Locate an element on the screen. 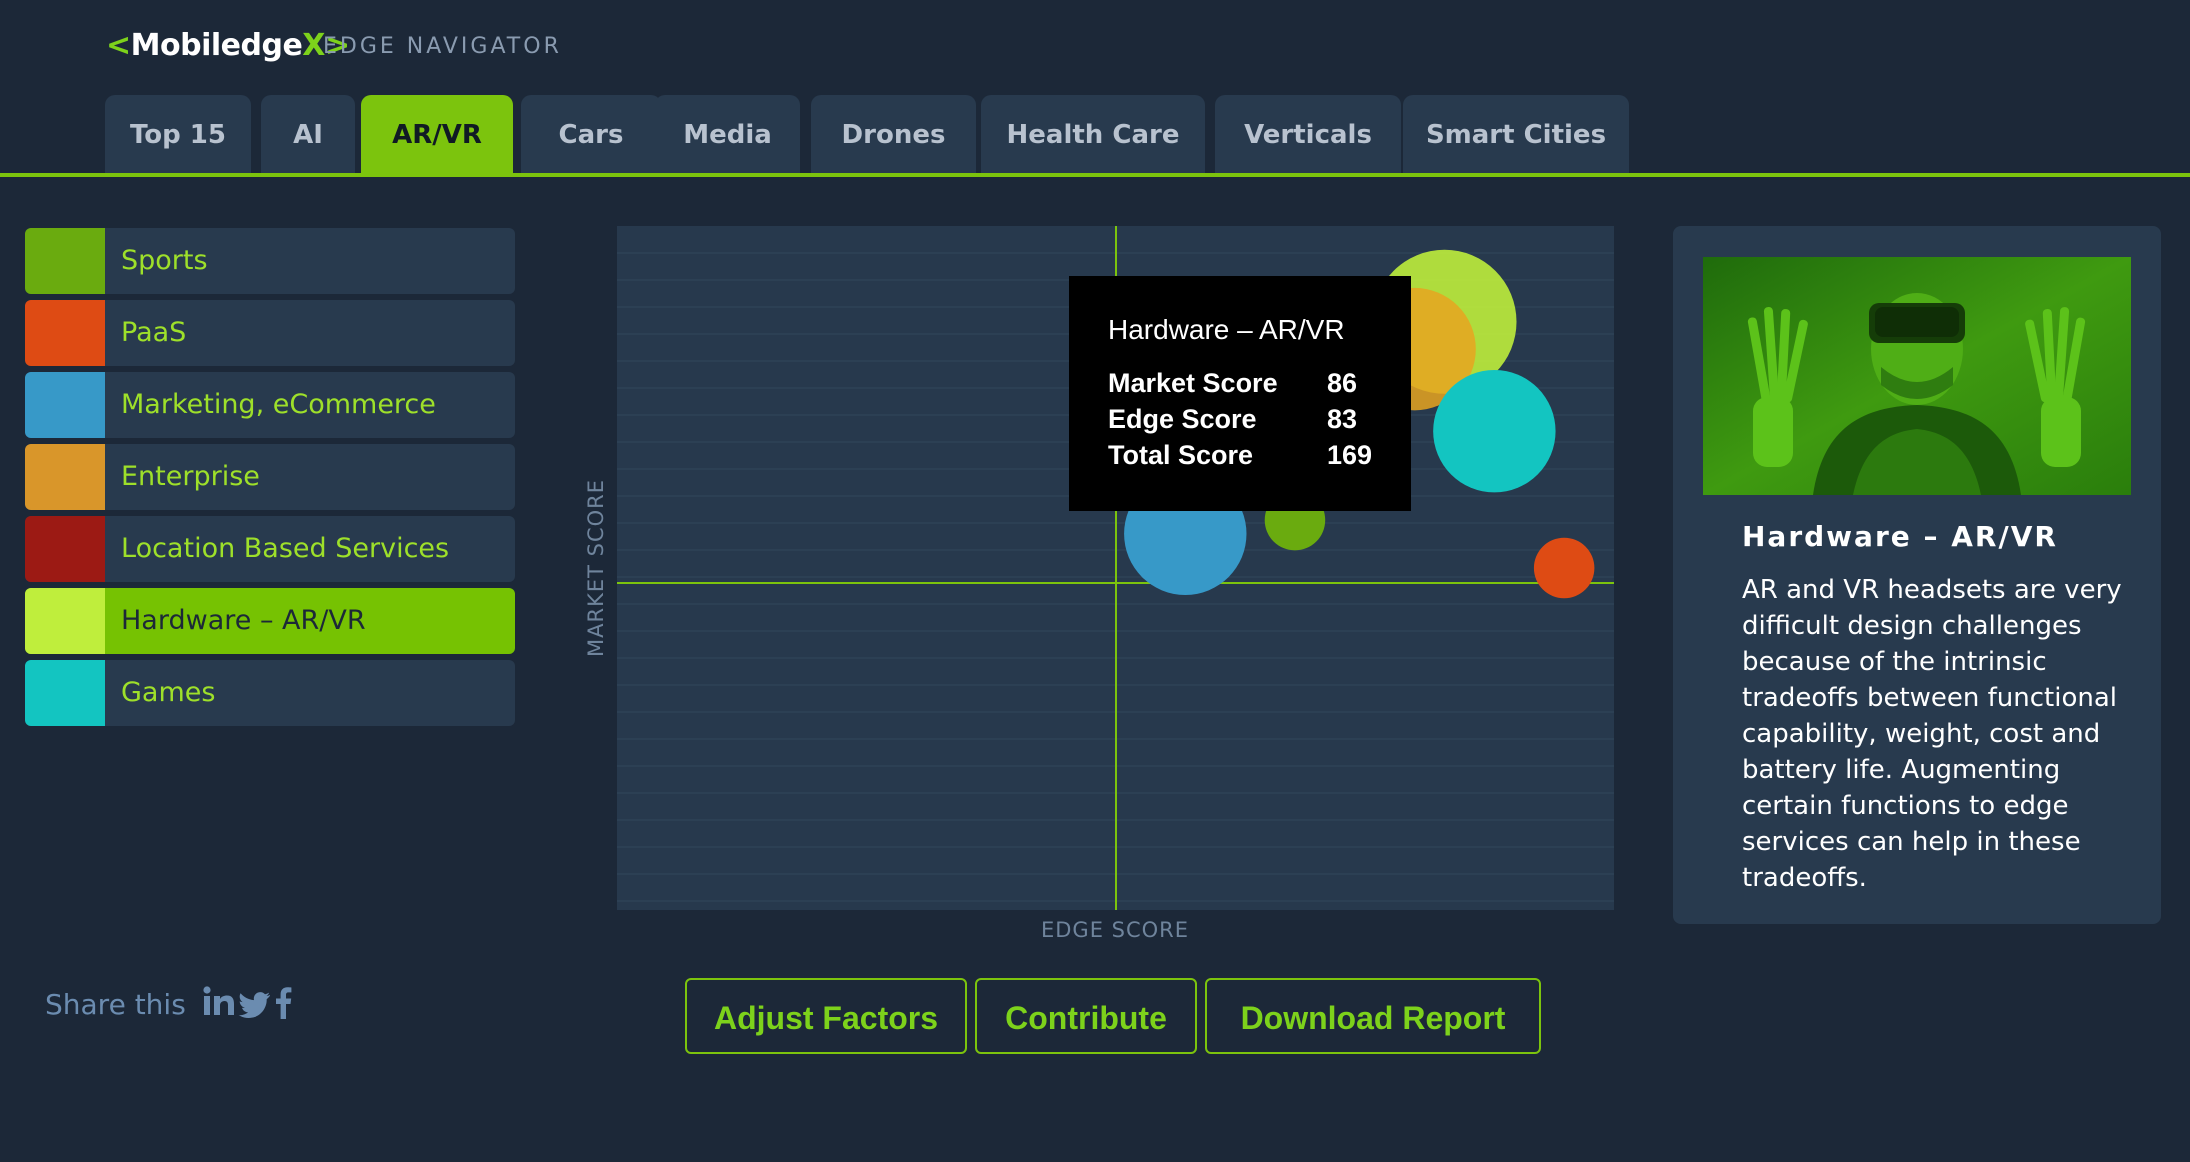 The width and height of the screenshot is (2190, 1162). tab-divider is located at coordinates (1095, 175).